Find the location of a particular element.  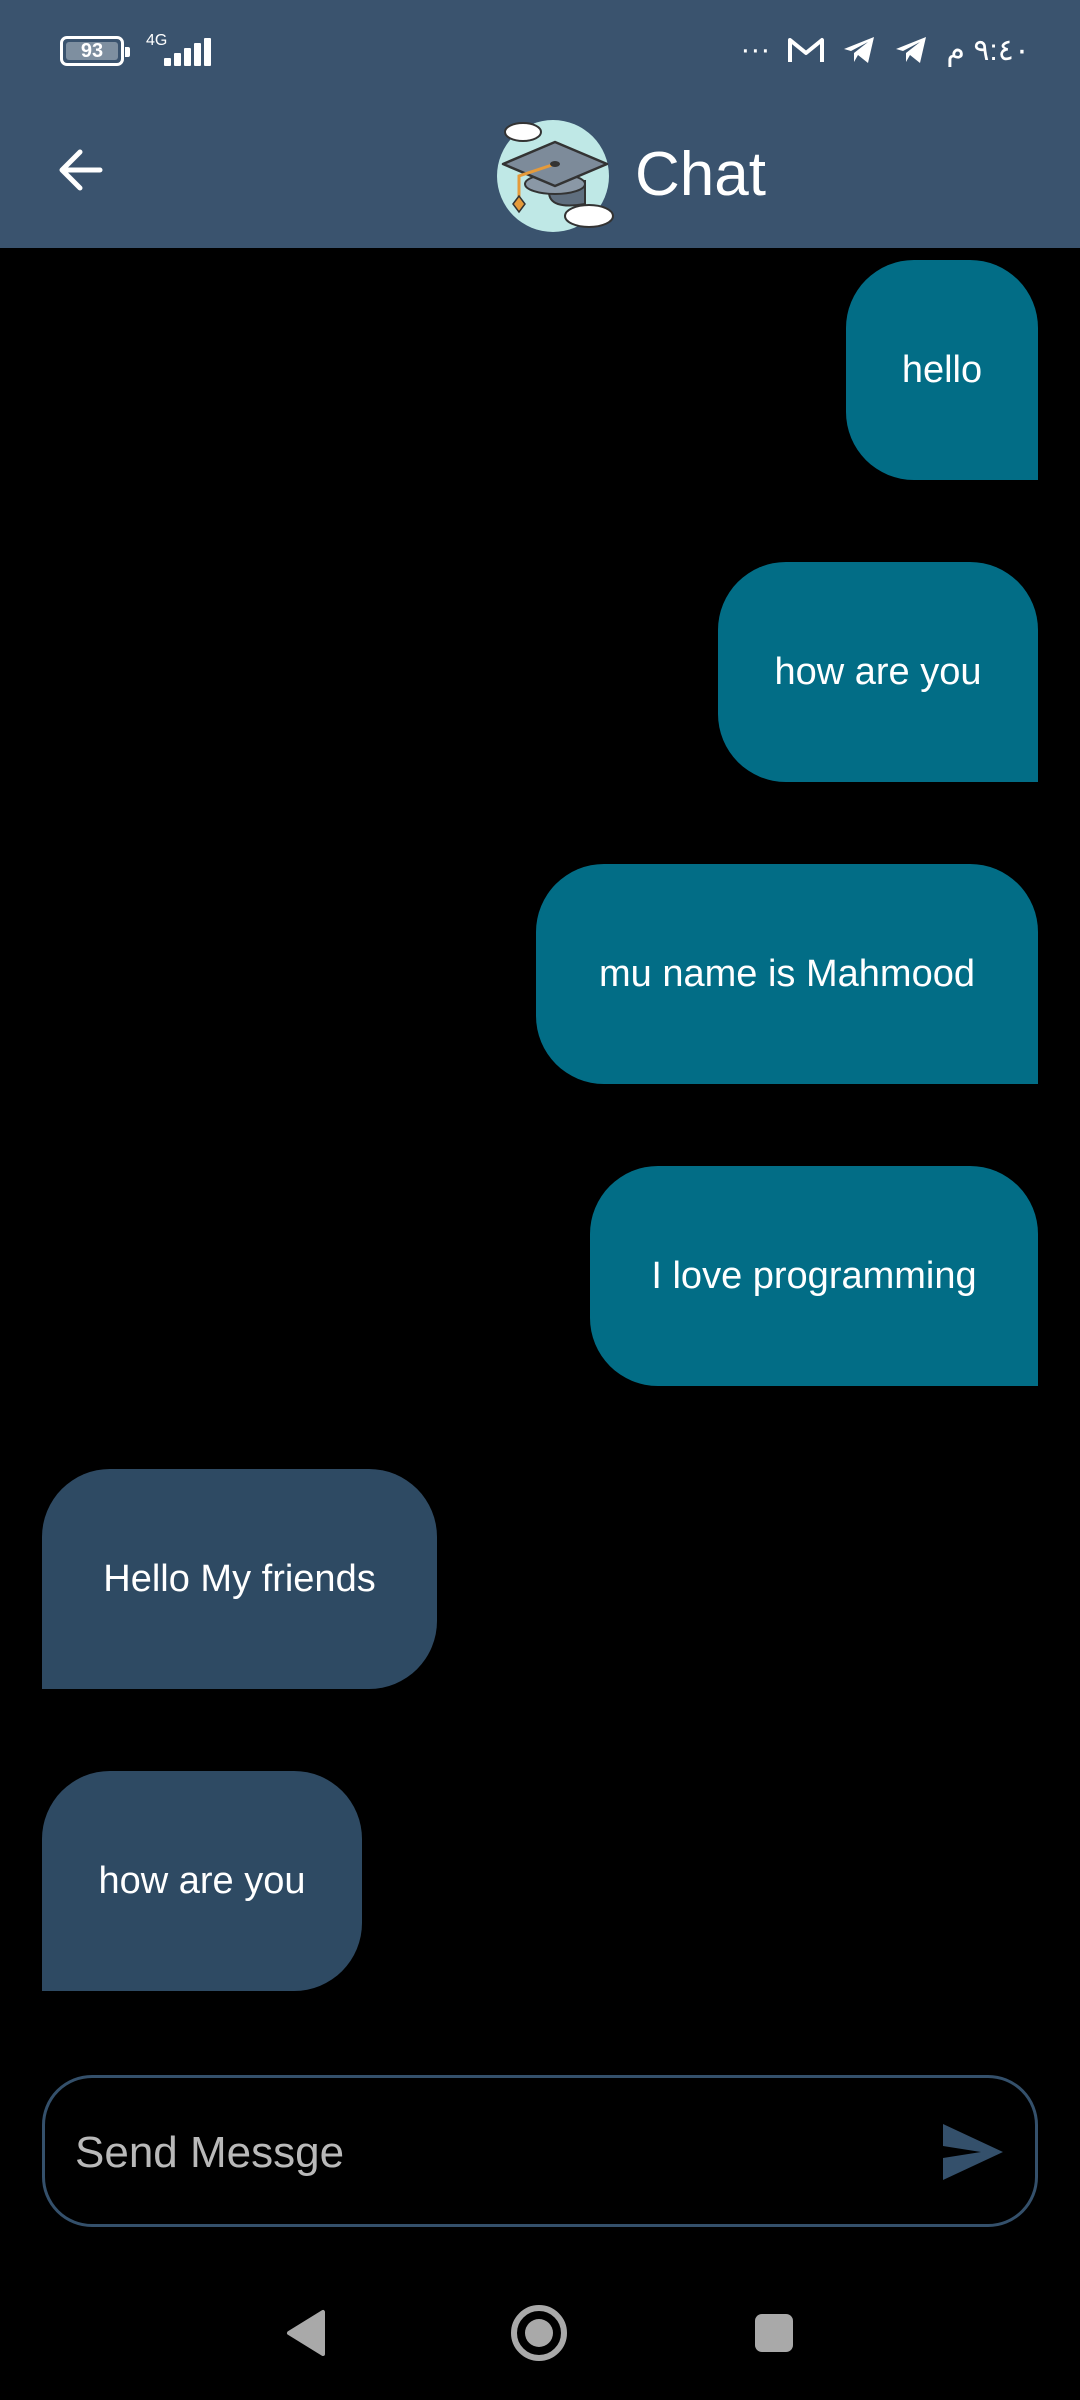

nav-back-button is located at coordinates (305, 2333).